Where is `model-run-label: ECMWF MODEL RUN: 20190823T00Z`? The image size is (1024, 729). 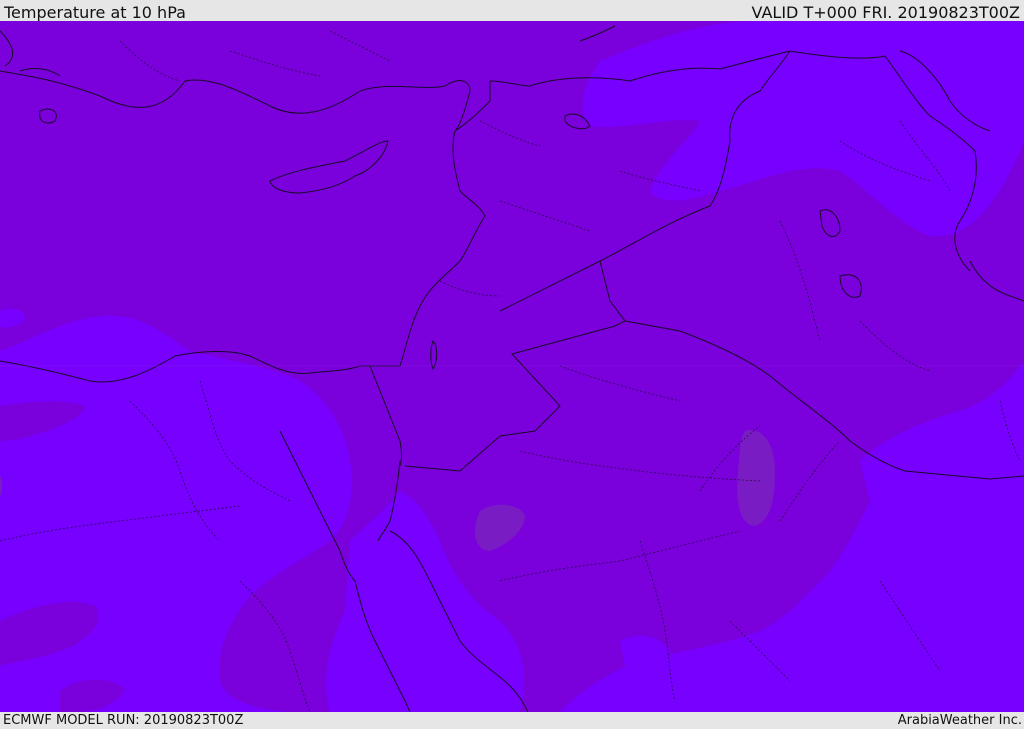
model-run-label: ECMWF MODEL RUN: 20190823T00Z is located at coordinates (123, 720).